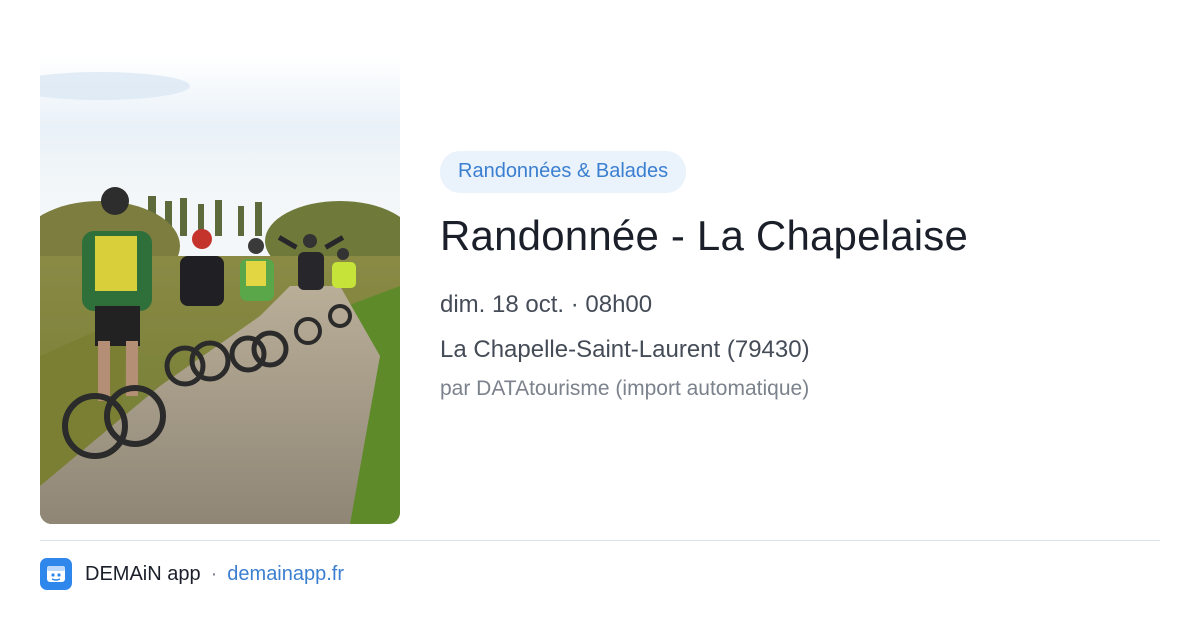  What do you see at coordinates (704, 235) in the screenshot?
I see `event-title: Randonnée - La Chapelaise` at bounding box center [704, 235].